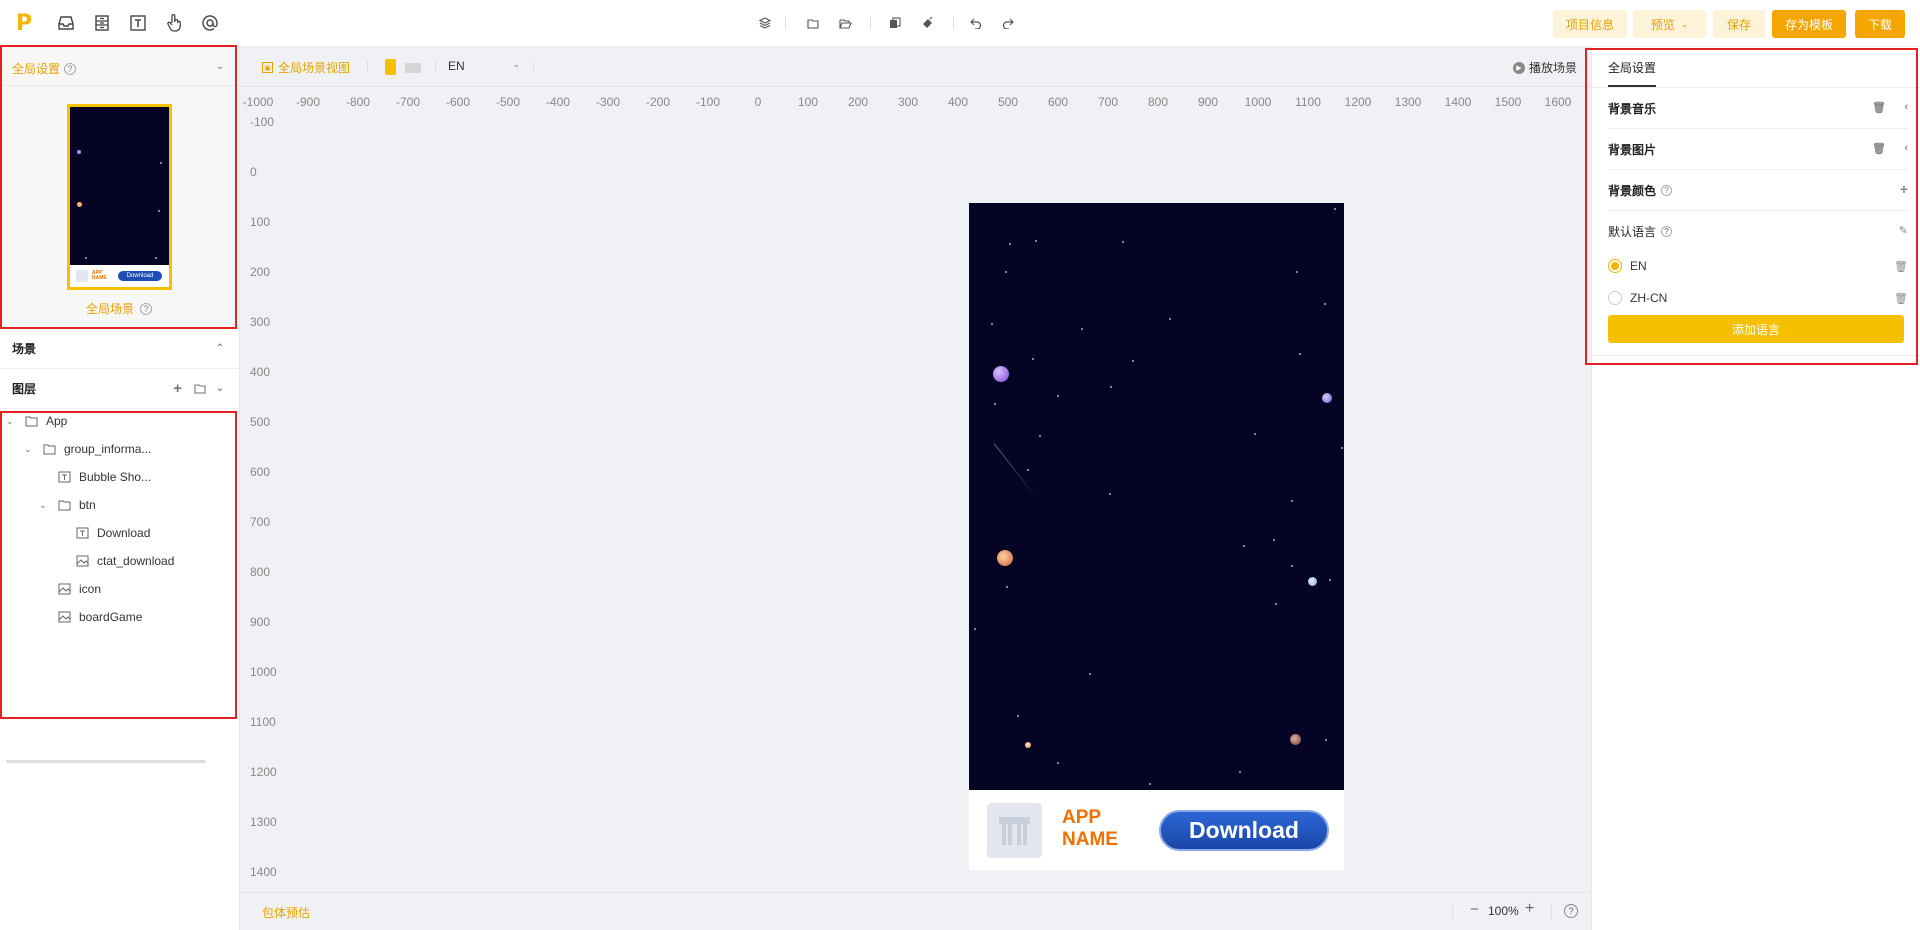 This screenshot has width=1920, height=930. Describe the element at coordinates (1739, 24) in the screenshot. I see `save-button: 保存` at that location.